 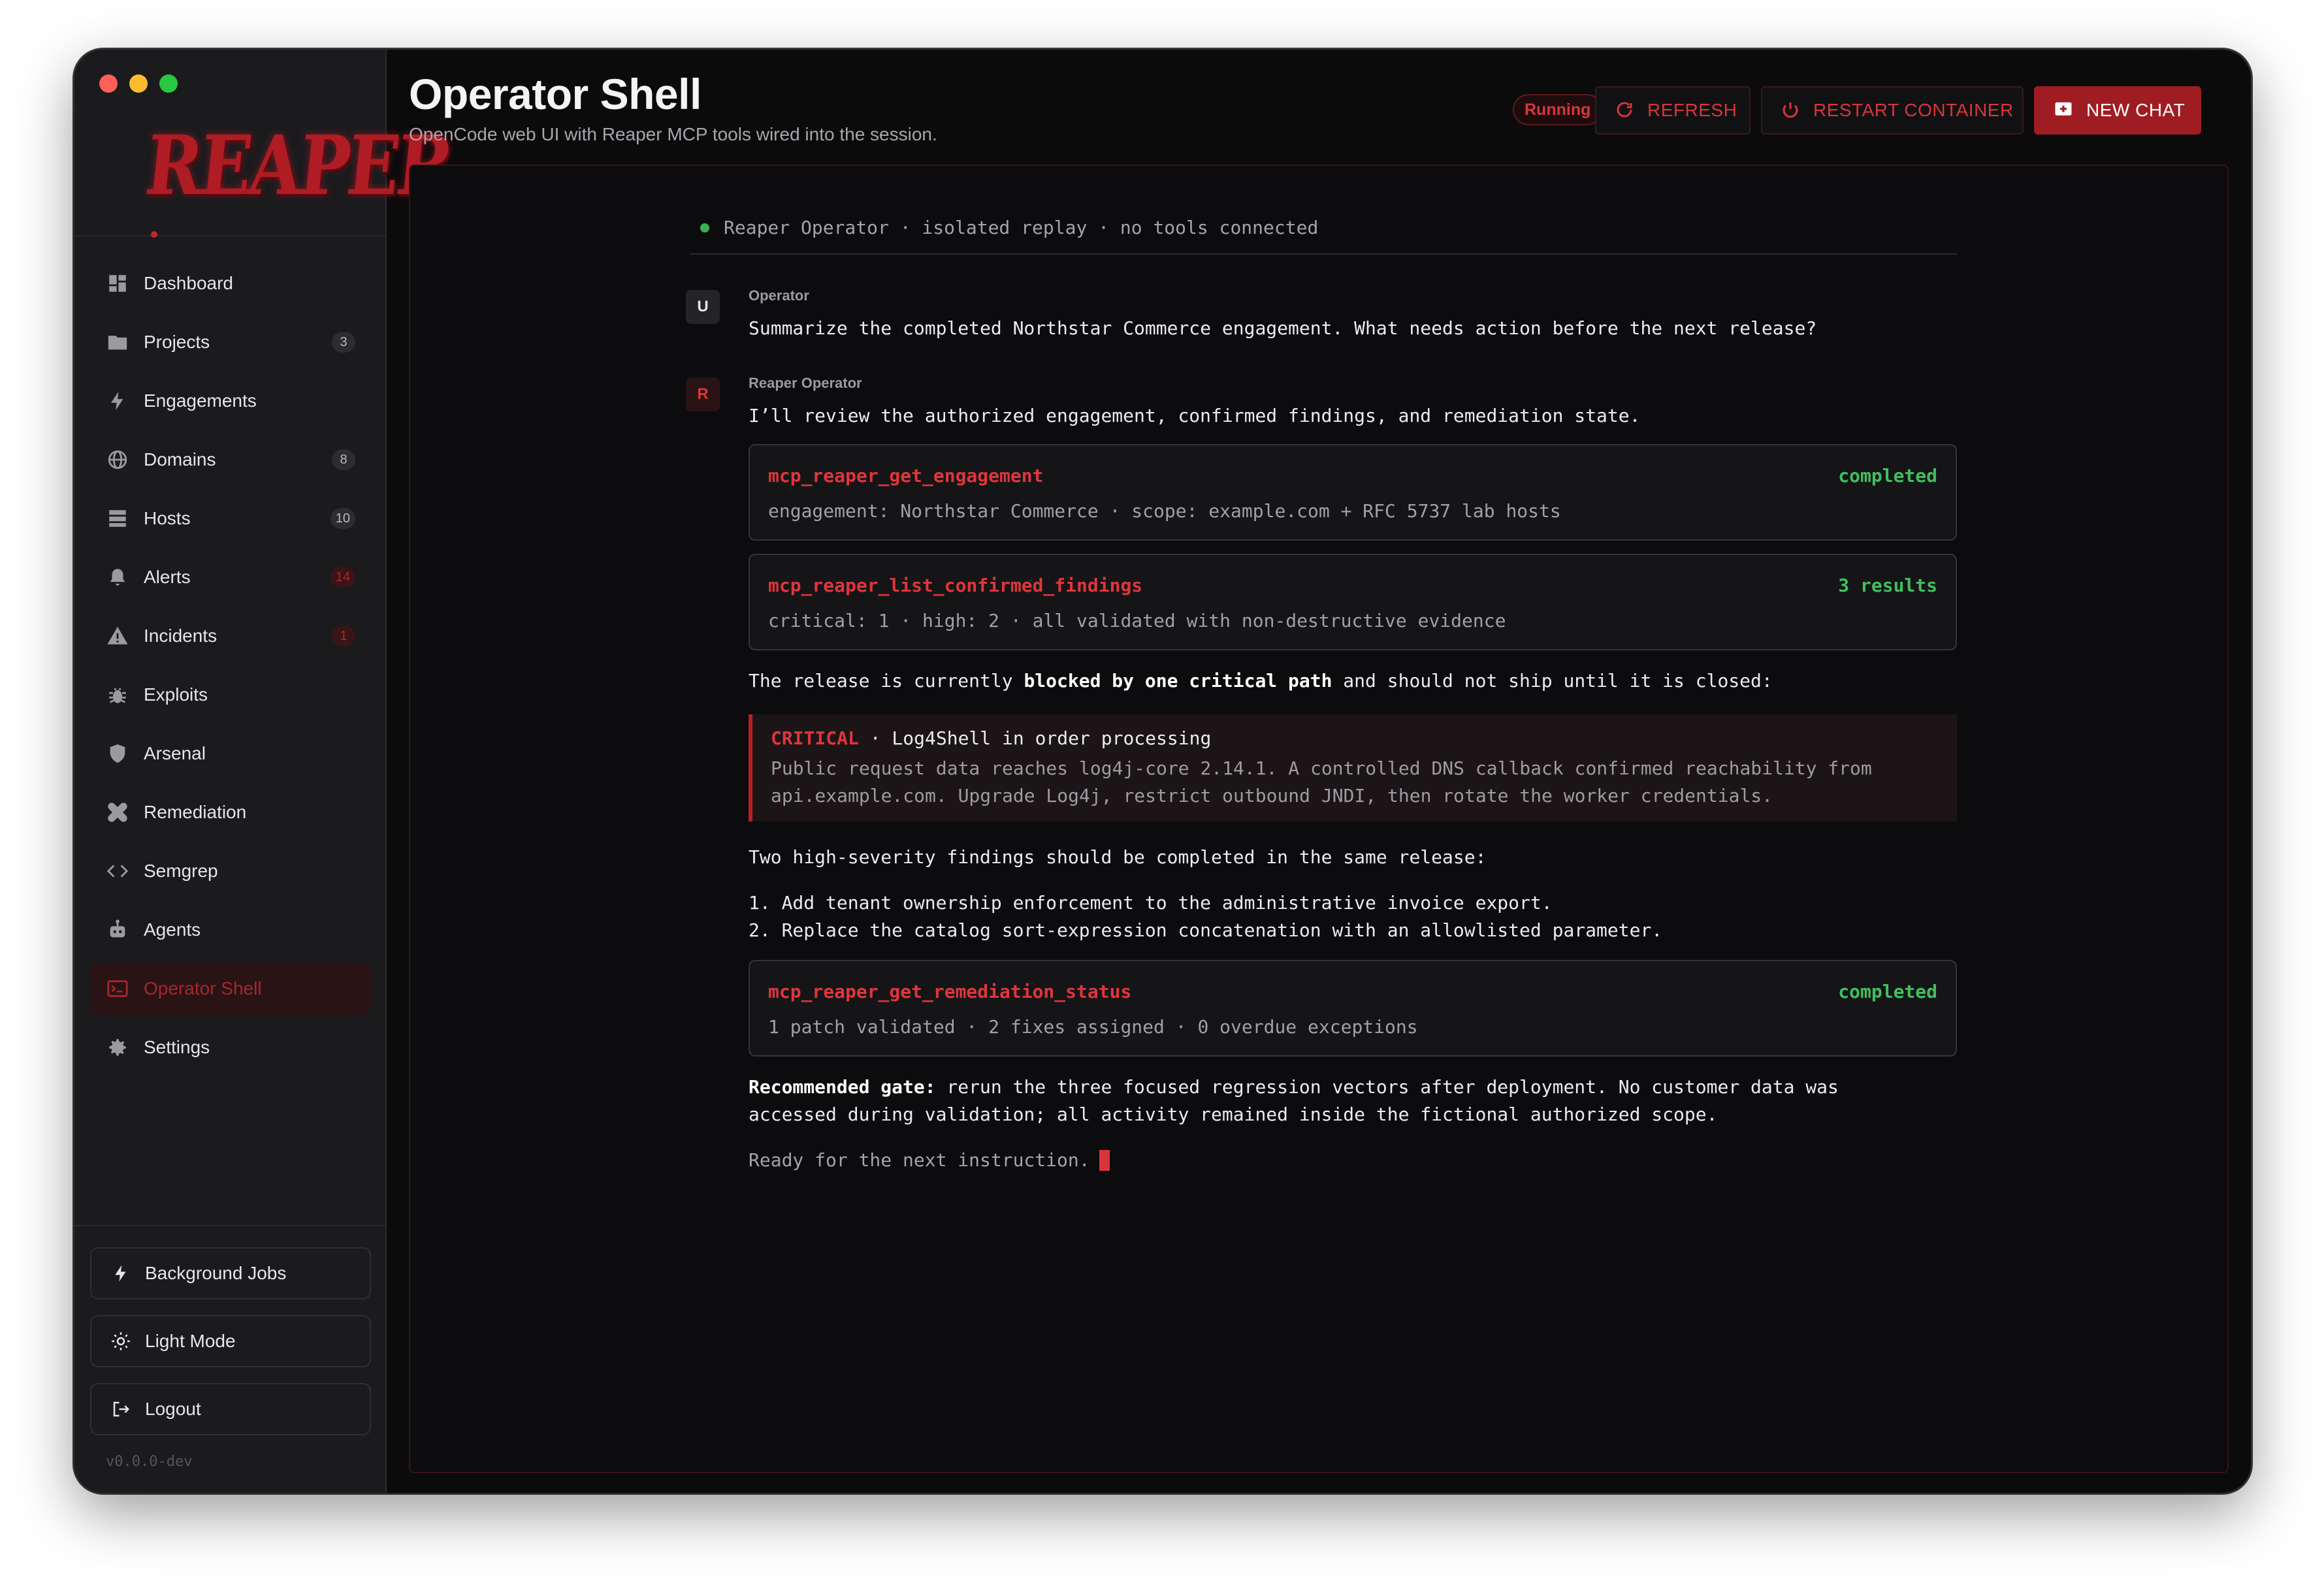 I want to click on code-icon, so click(x=118, y=871).